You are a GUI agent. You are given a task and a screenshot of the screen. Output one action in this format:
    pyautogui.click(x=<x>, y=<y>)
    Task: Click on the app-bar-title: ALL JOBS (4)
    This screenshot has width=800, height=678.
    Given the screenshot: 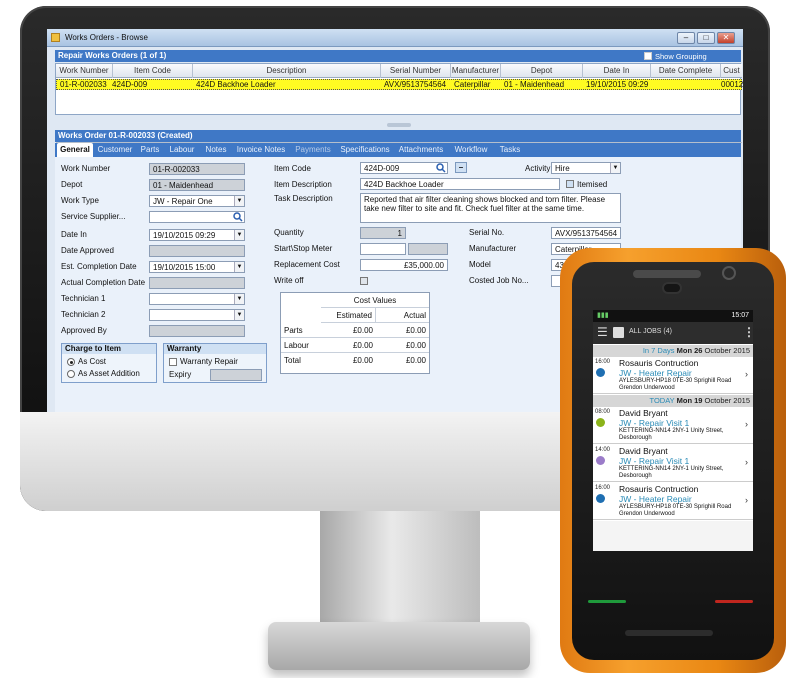 What is the action you would take?
    pyautogui.click(x=650, y=331)
    